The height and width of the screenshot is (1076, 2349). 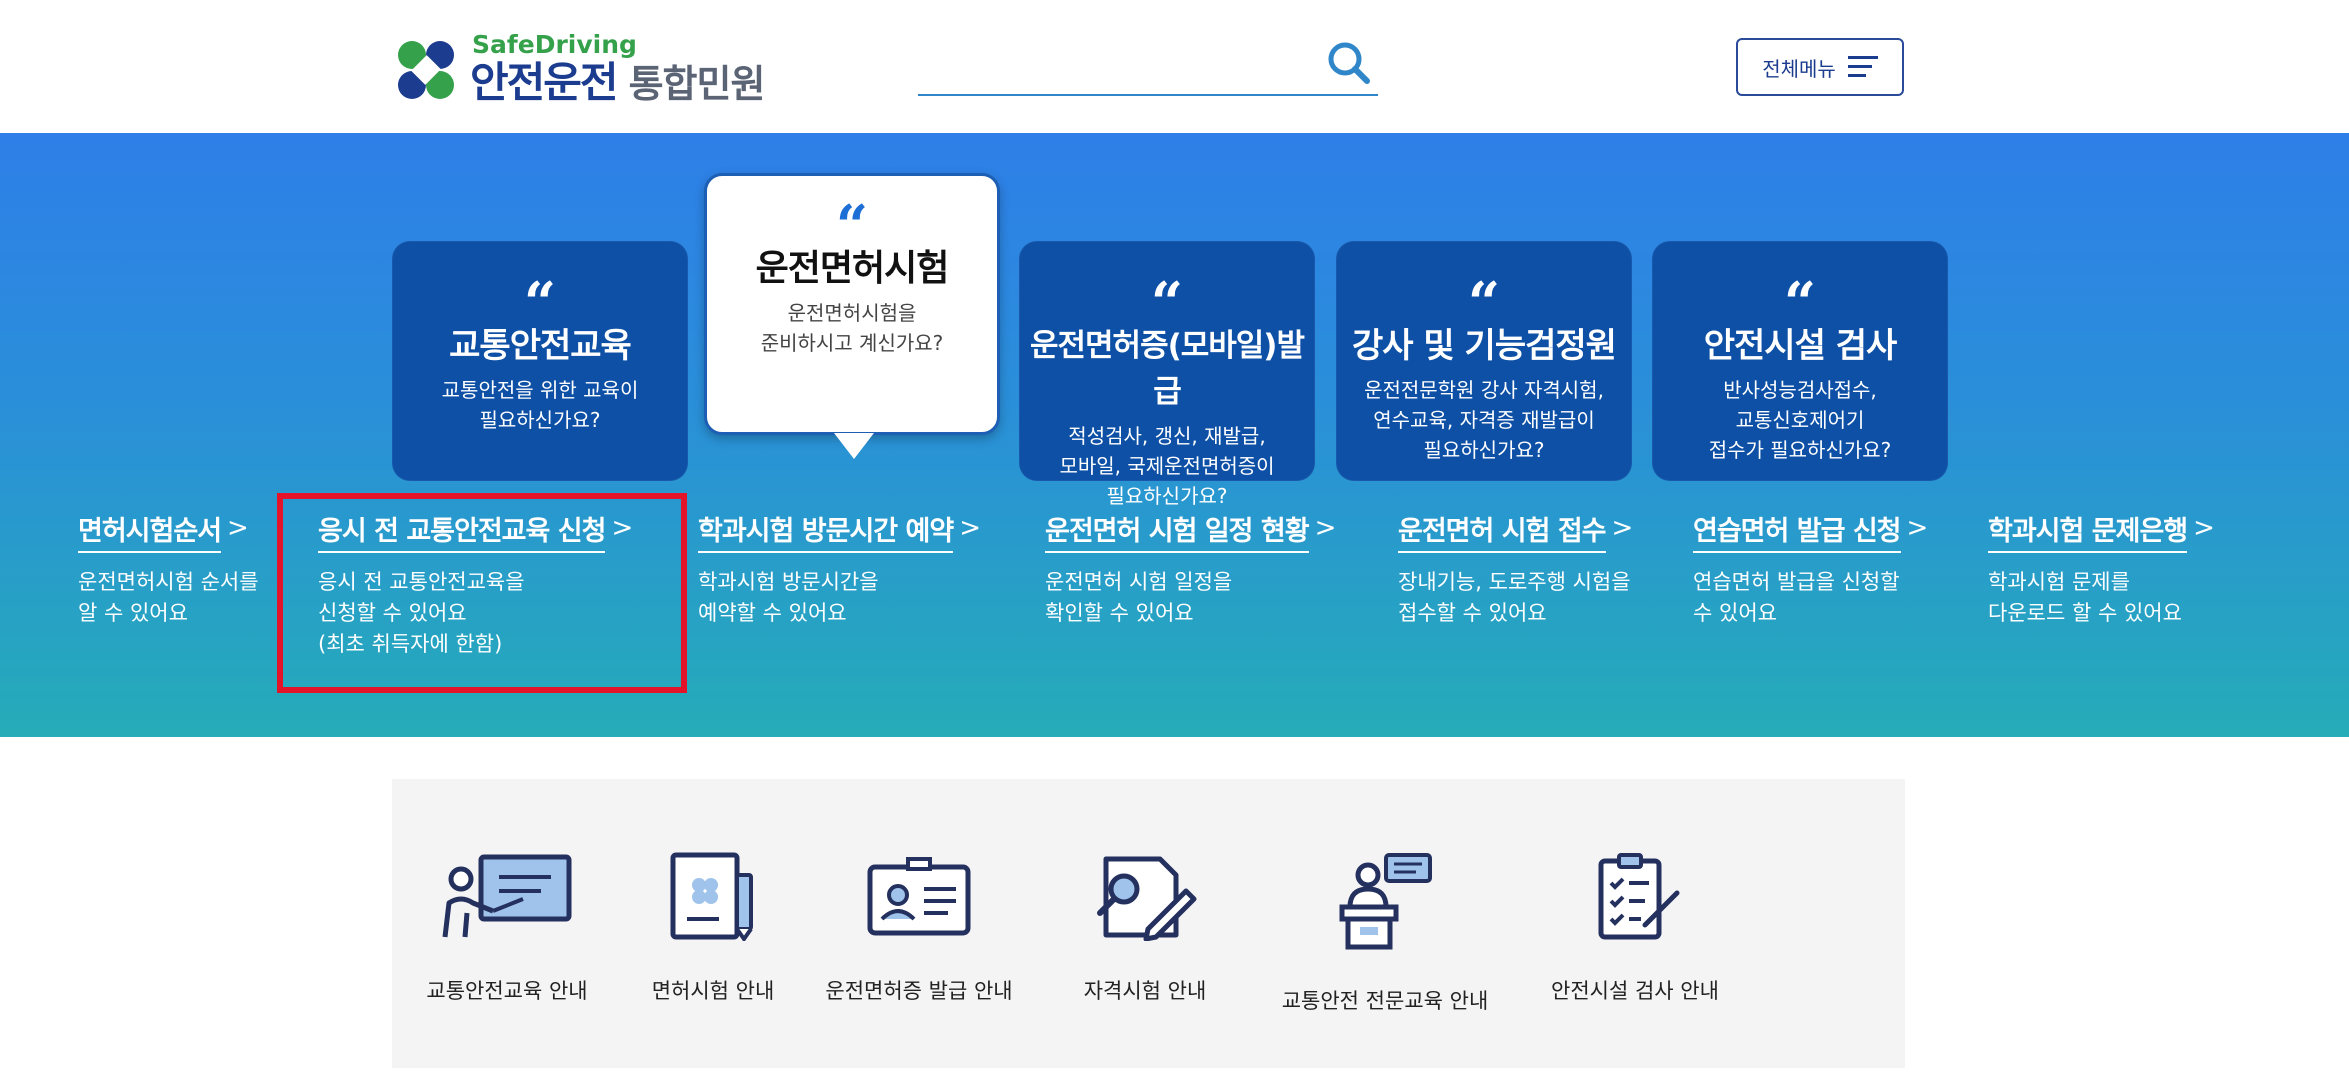 I want to click on service-label: 교통안전 전문교육 안내, so click(x=1385, y=1001).